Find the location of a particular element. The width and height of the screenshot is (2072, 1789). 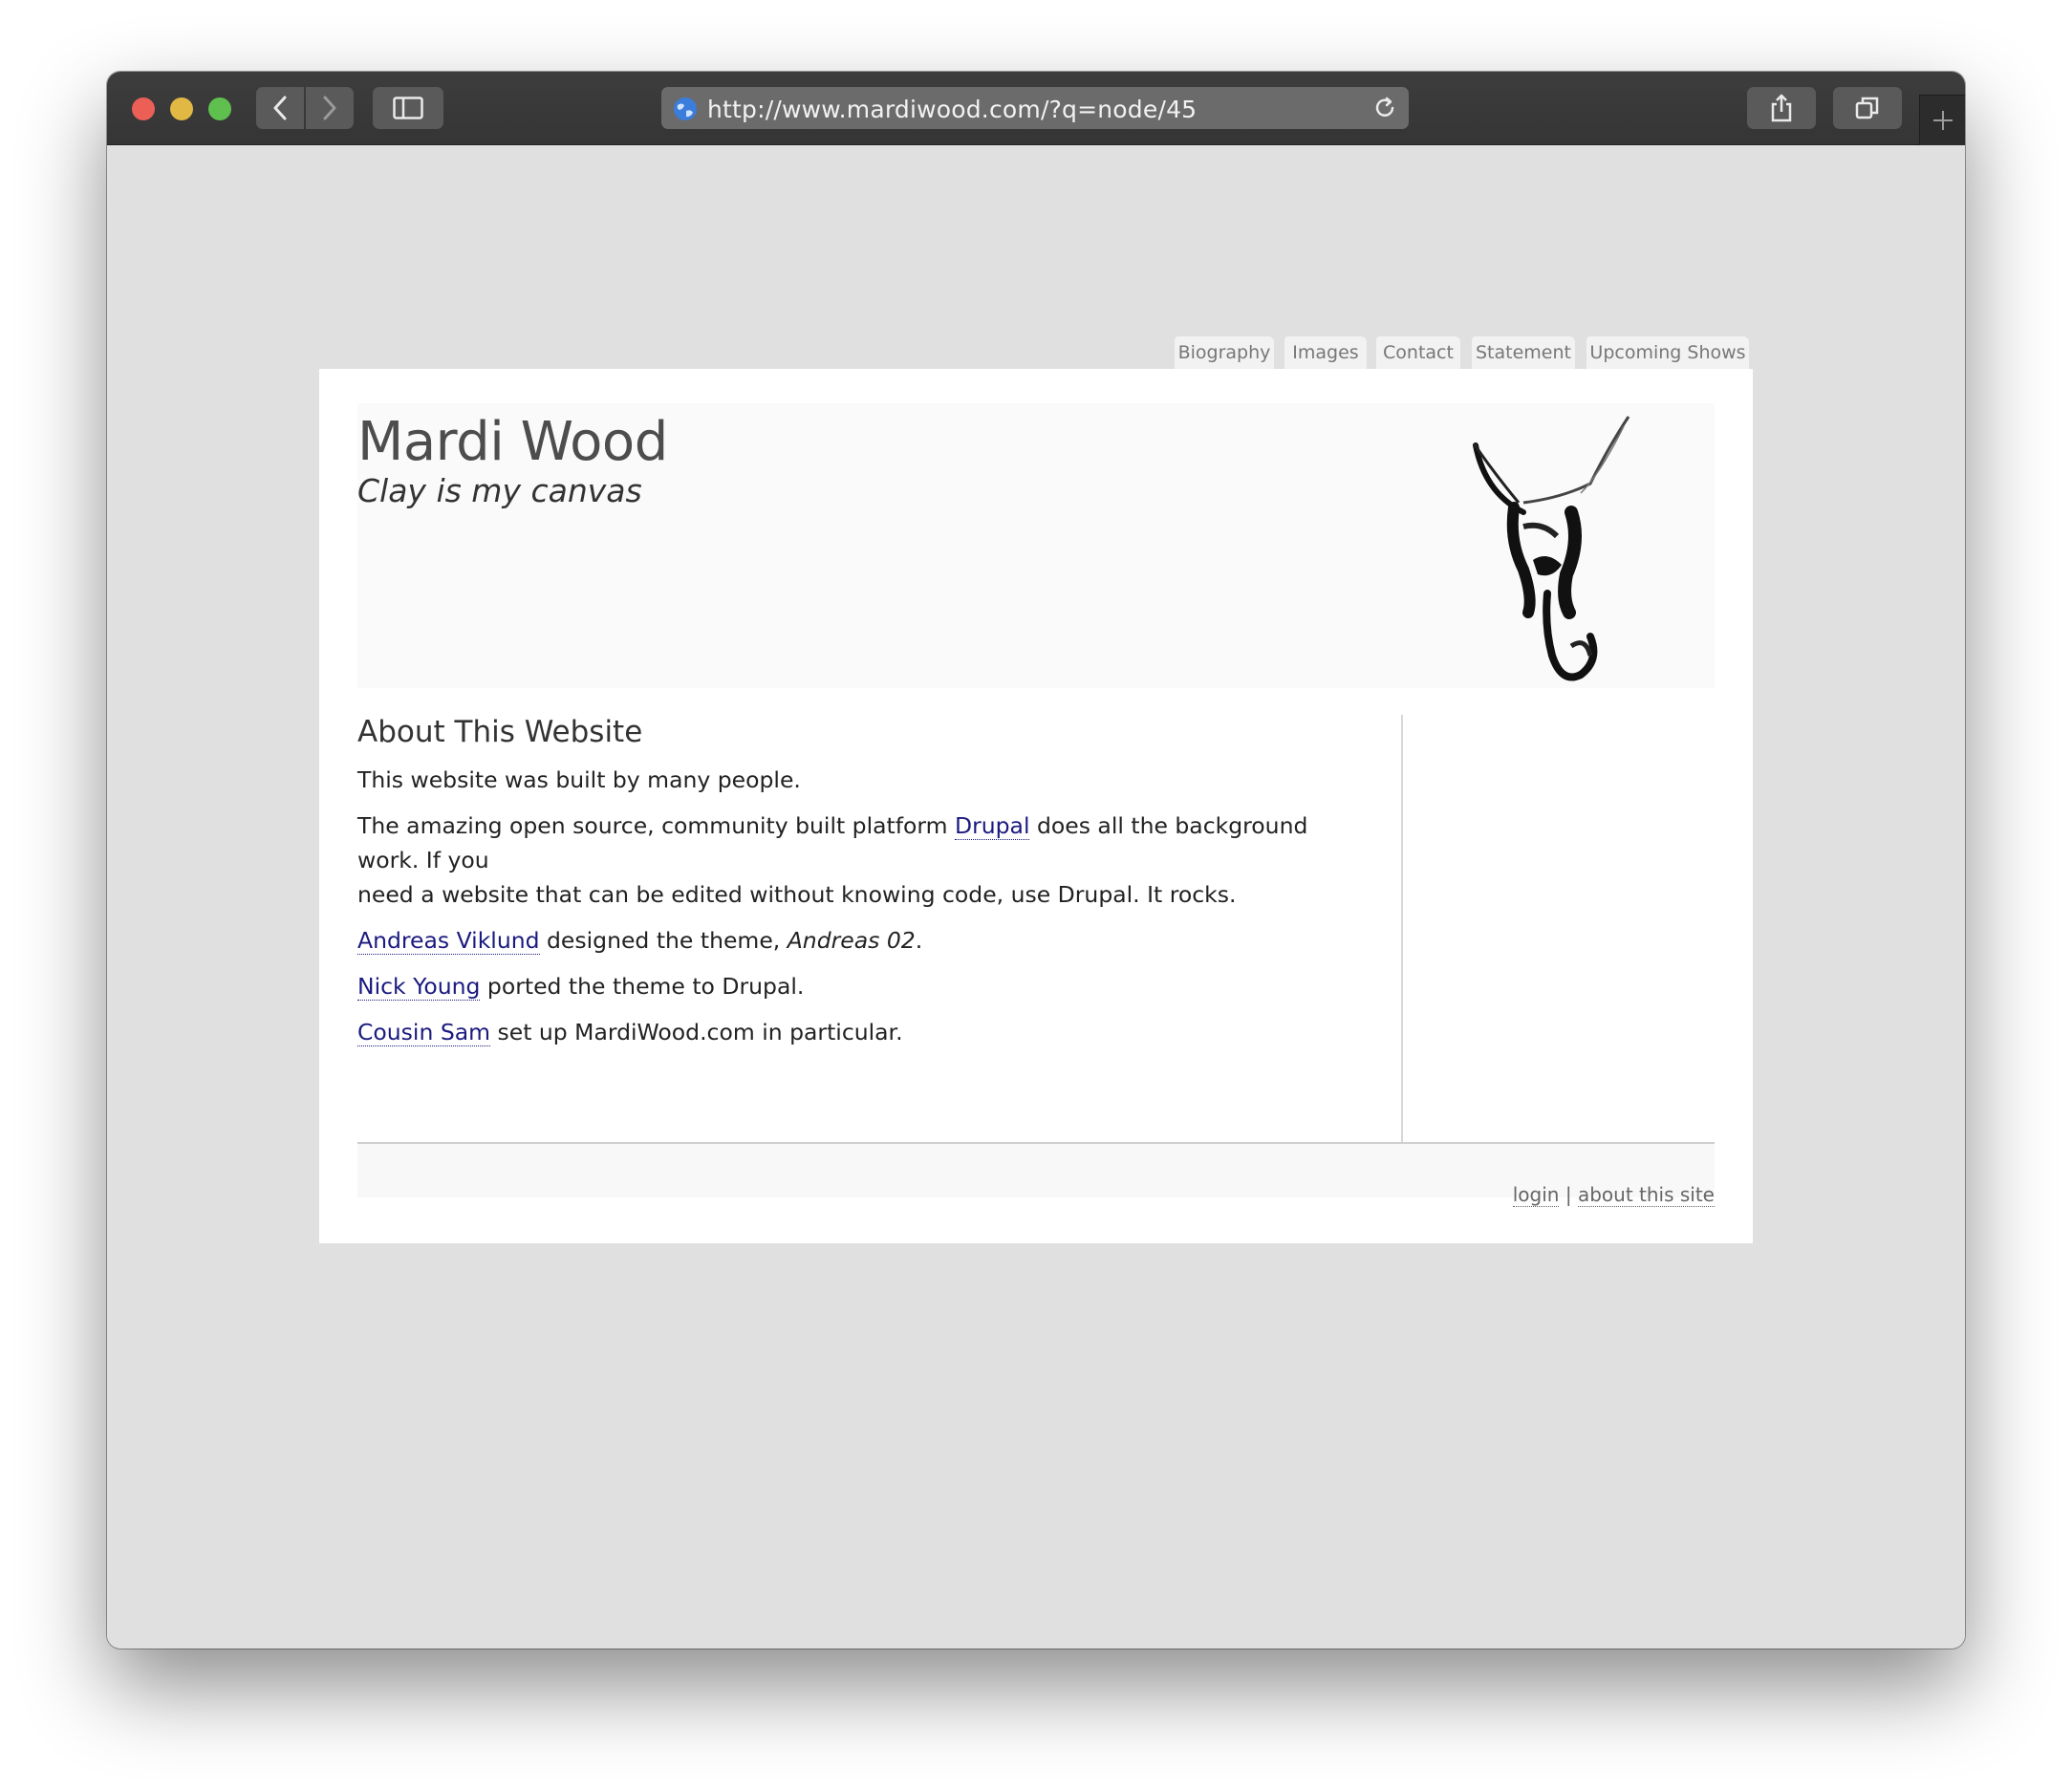

paragraph-3-end: . is located at coordinates (919, 941).